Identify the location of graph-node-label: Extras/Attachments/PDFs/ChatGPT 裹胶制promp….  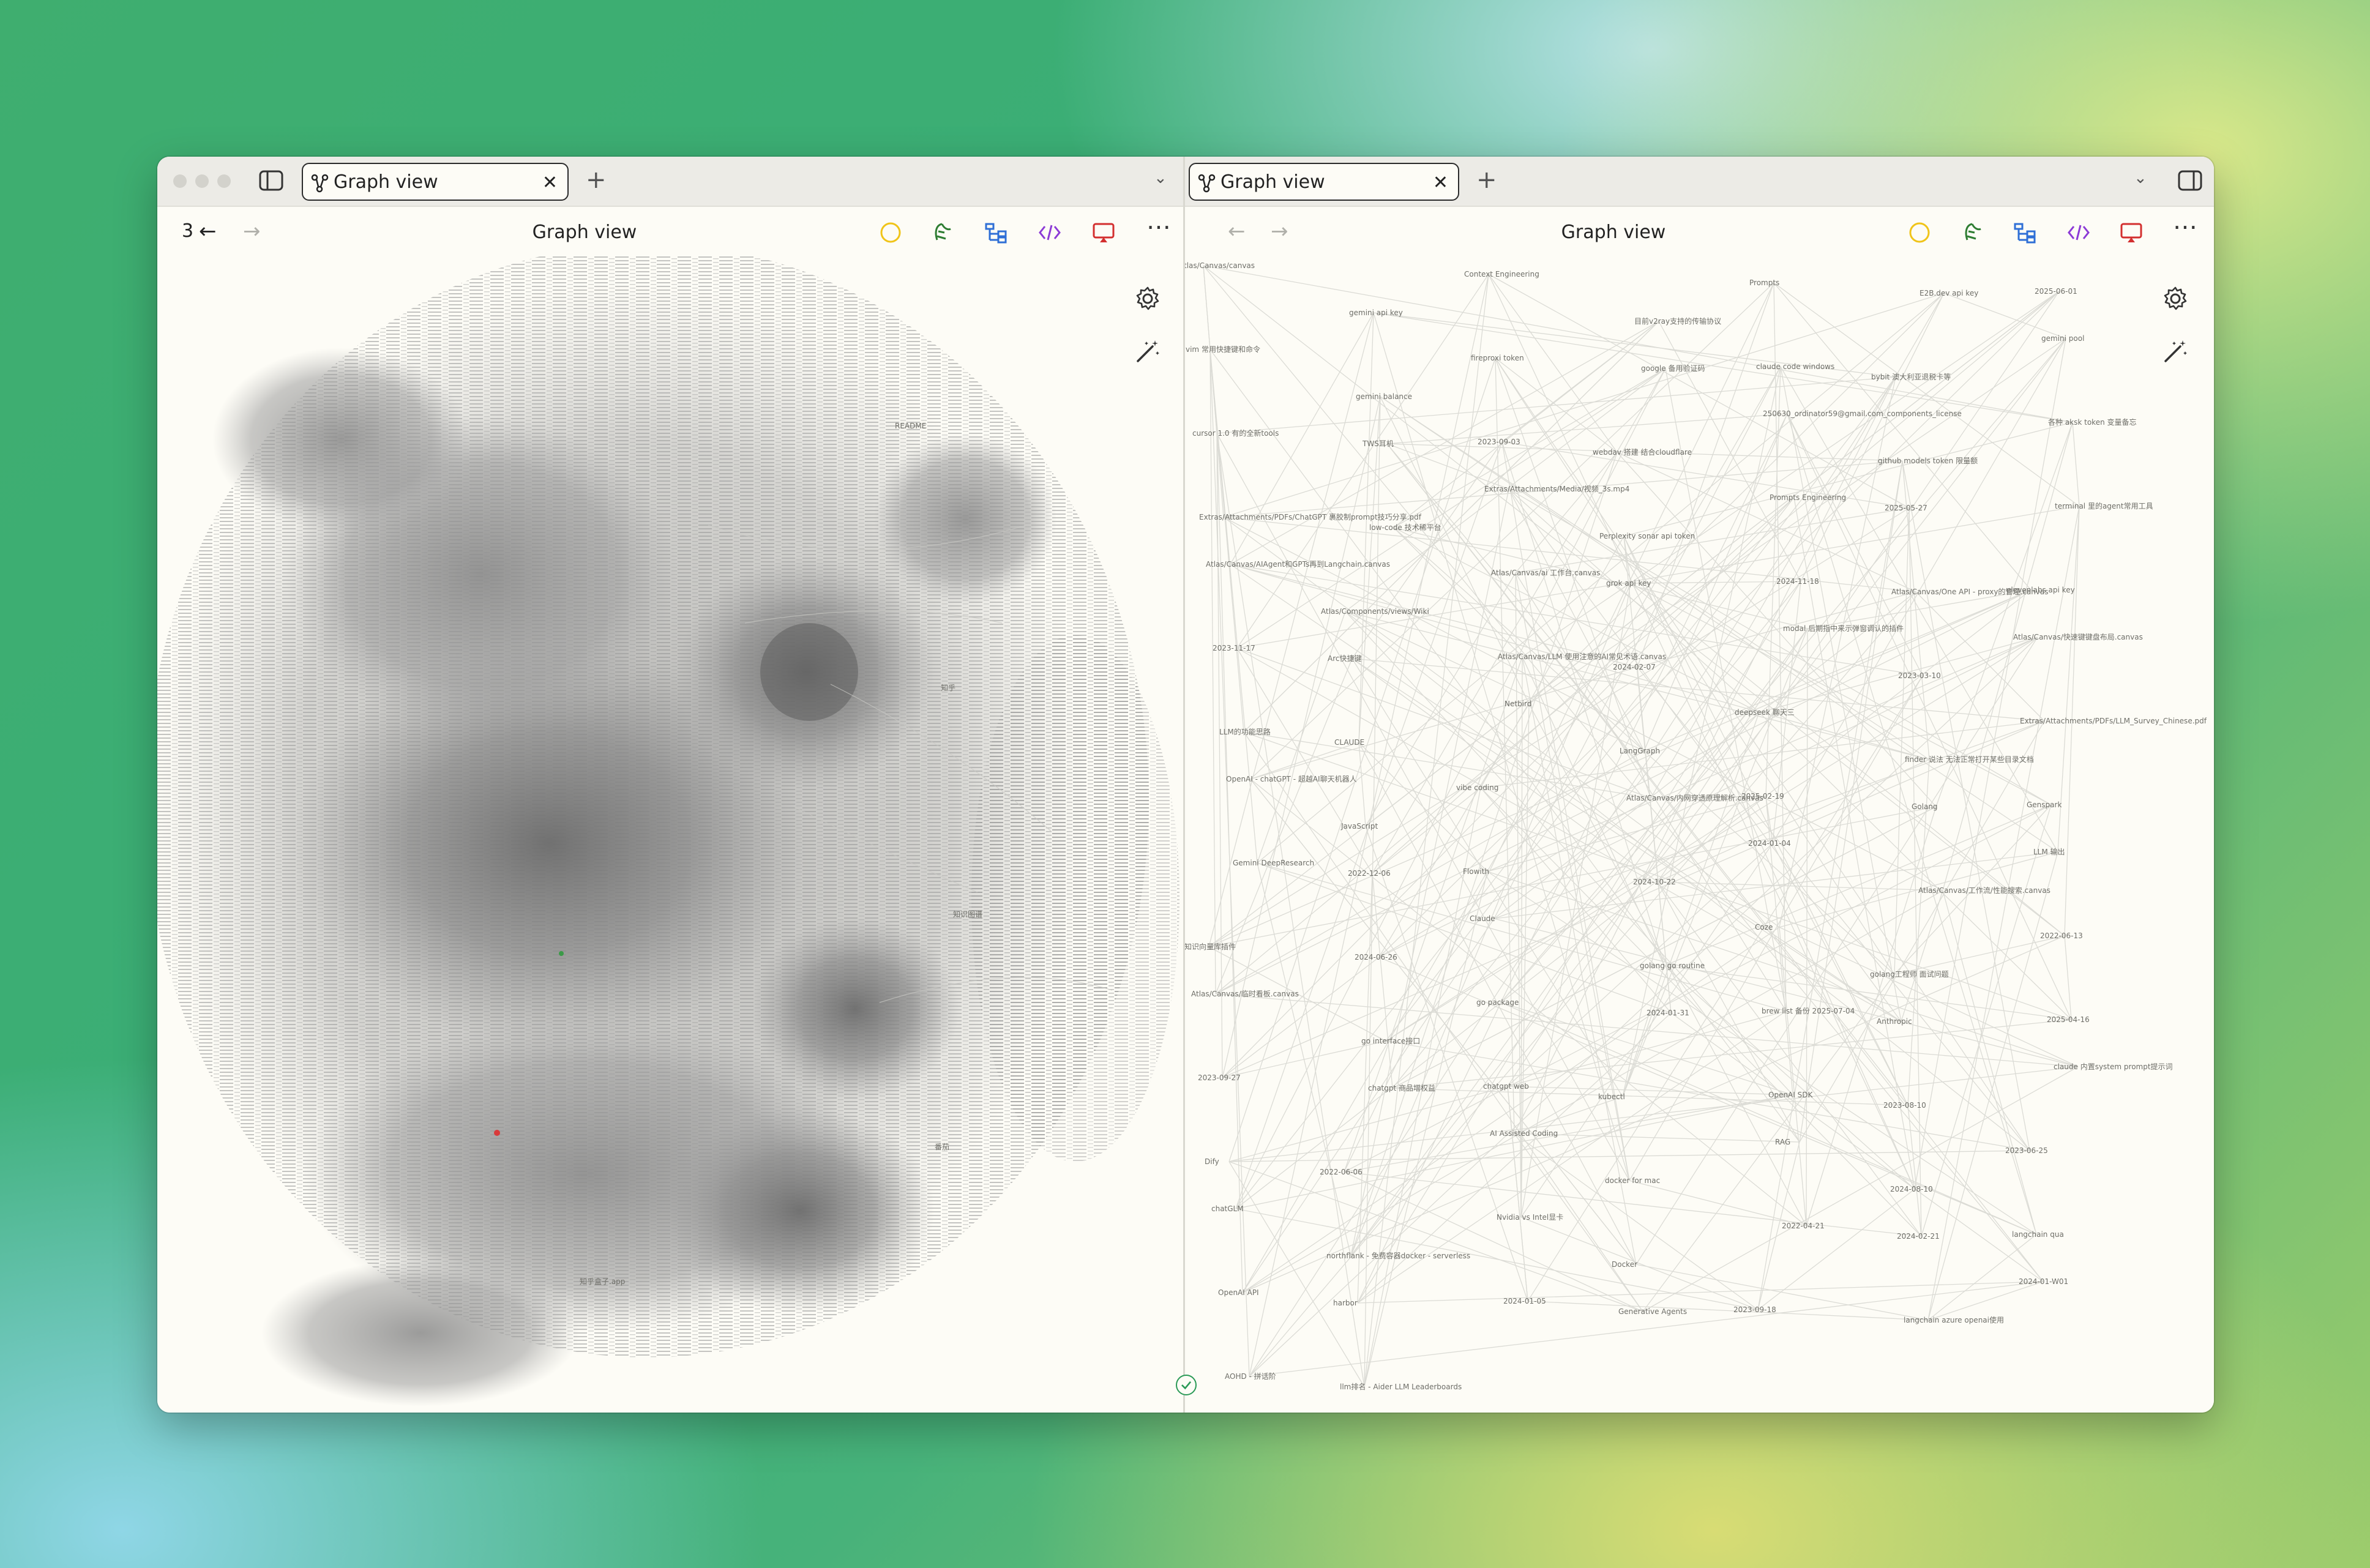
(1310, 516).